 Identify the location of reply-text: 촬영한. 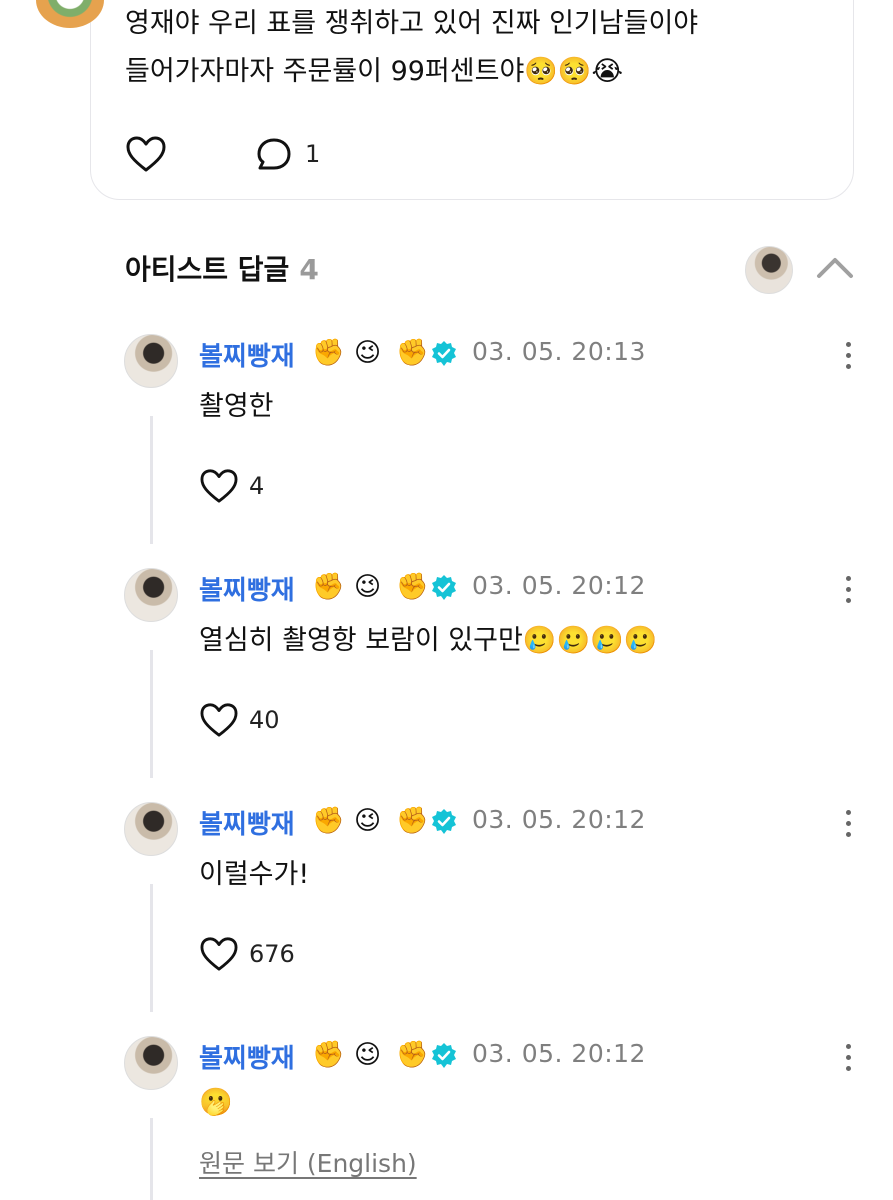
(236, 406).